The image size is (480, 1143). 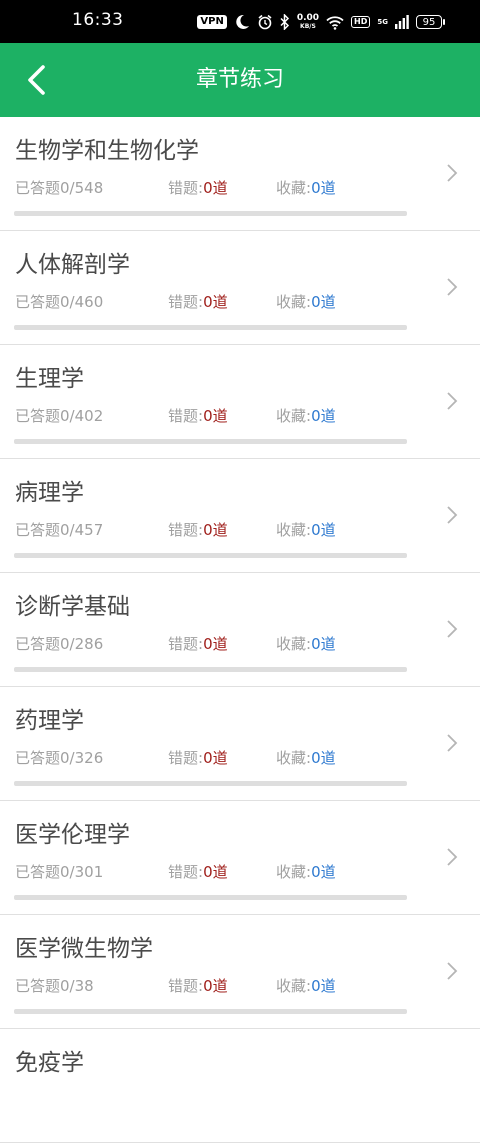 What do you see at coordinates (82, 188) in the screenshot?
I see `answered-value: 0/548` at bounding box center [82, 188].